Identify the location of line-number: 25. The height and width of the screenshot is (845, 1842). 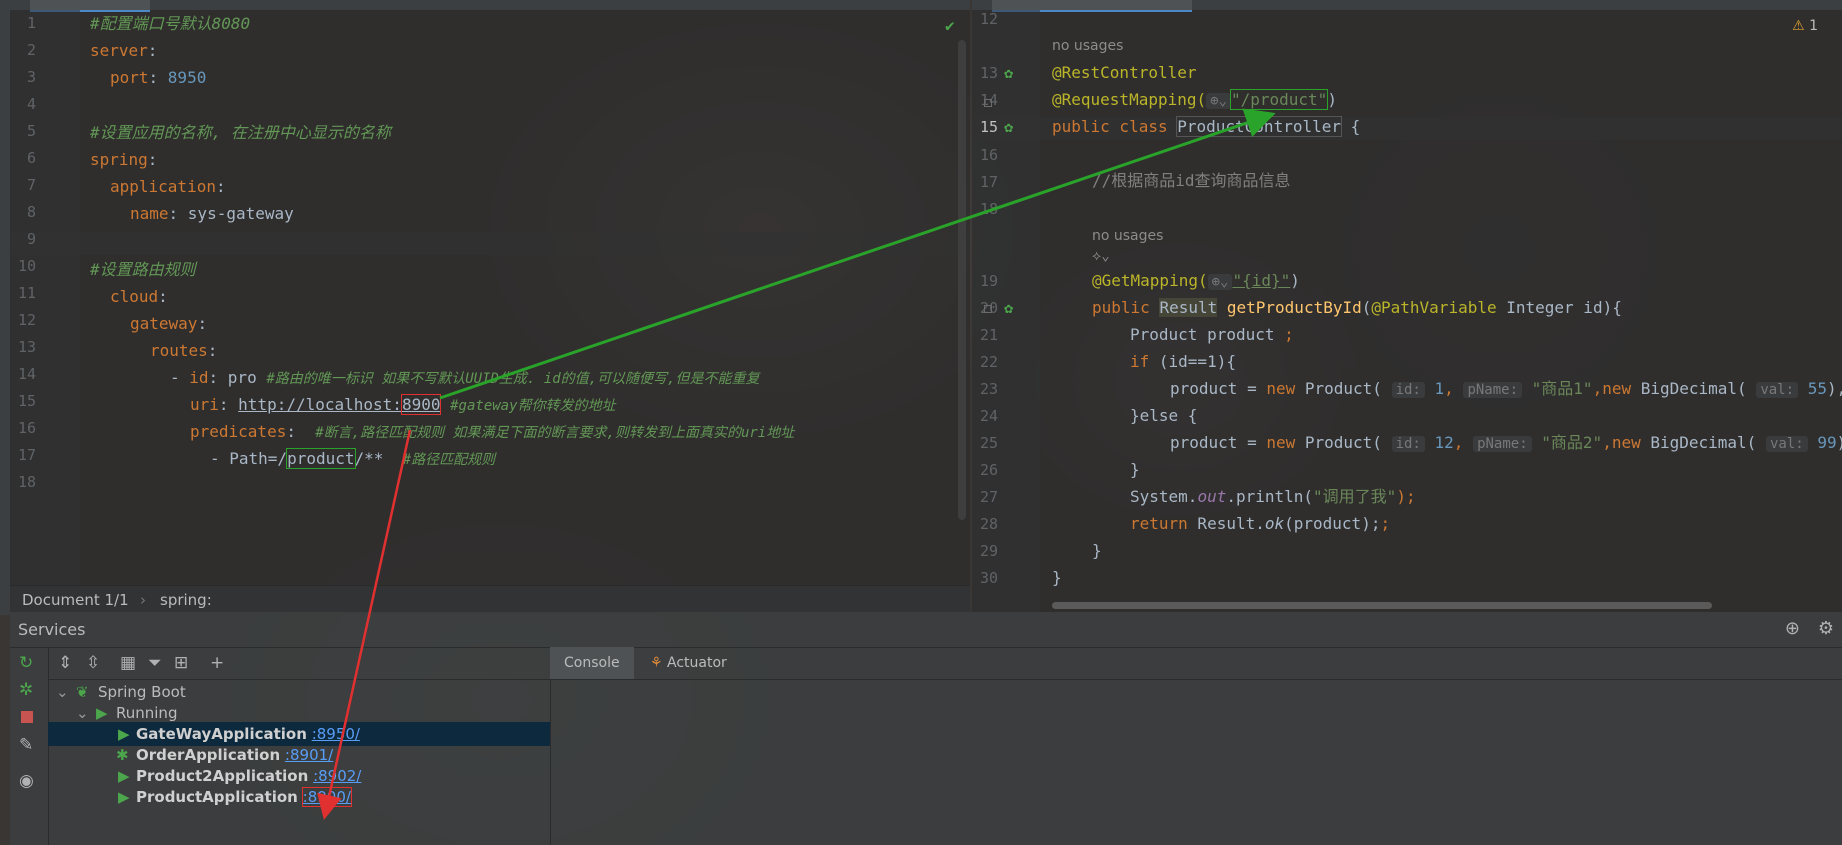
(988, 443).